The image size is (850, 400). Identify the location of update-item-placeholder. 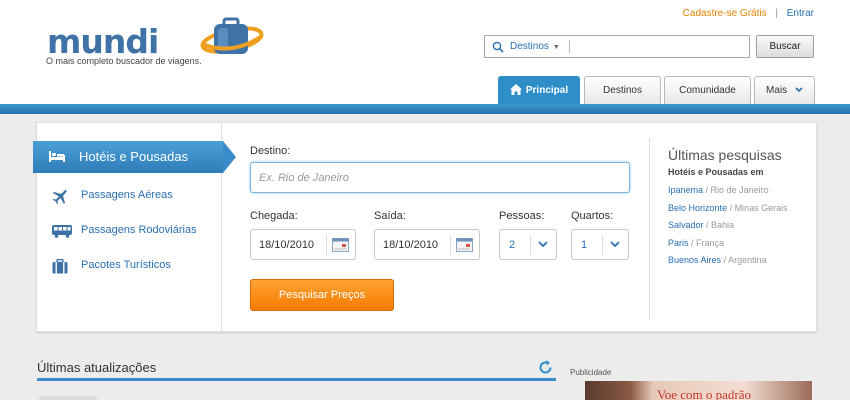
(68, 398).